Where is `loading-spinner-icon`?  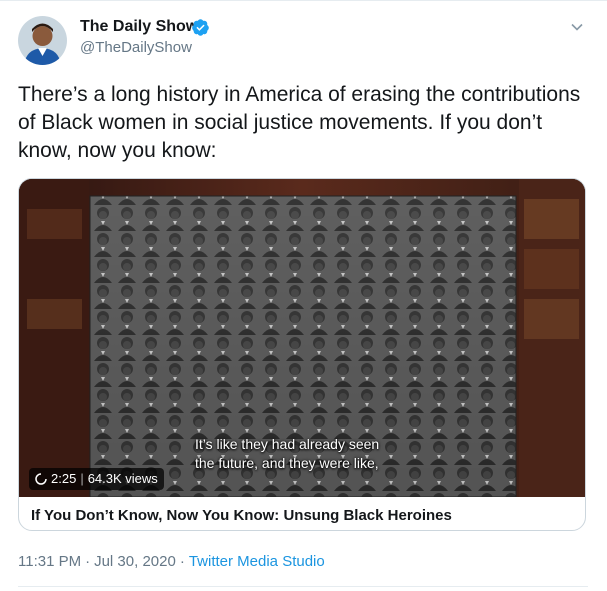
loading-spinner-icon is located at coordinates (41, 479).